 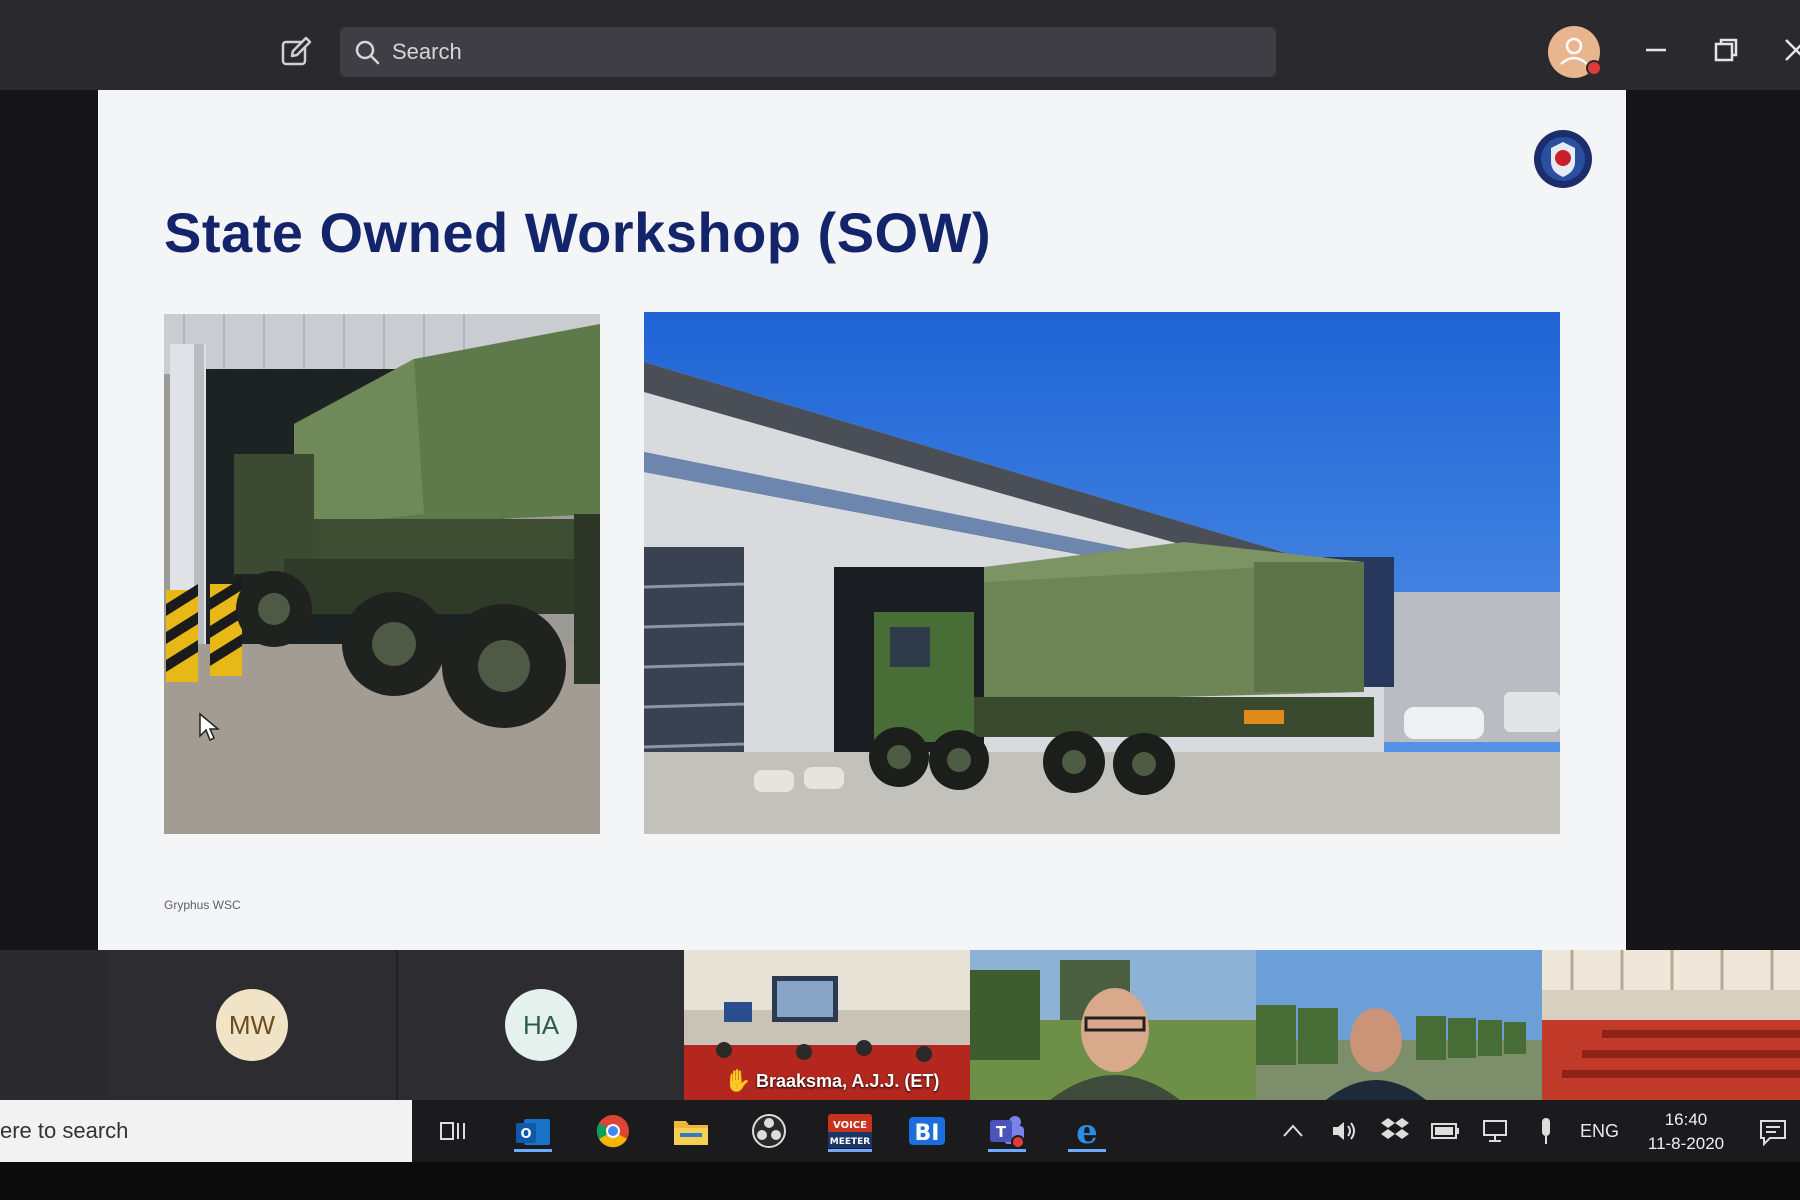 I want to click on slide-photo-truck-closeup, so click(x=382, y=574).